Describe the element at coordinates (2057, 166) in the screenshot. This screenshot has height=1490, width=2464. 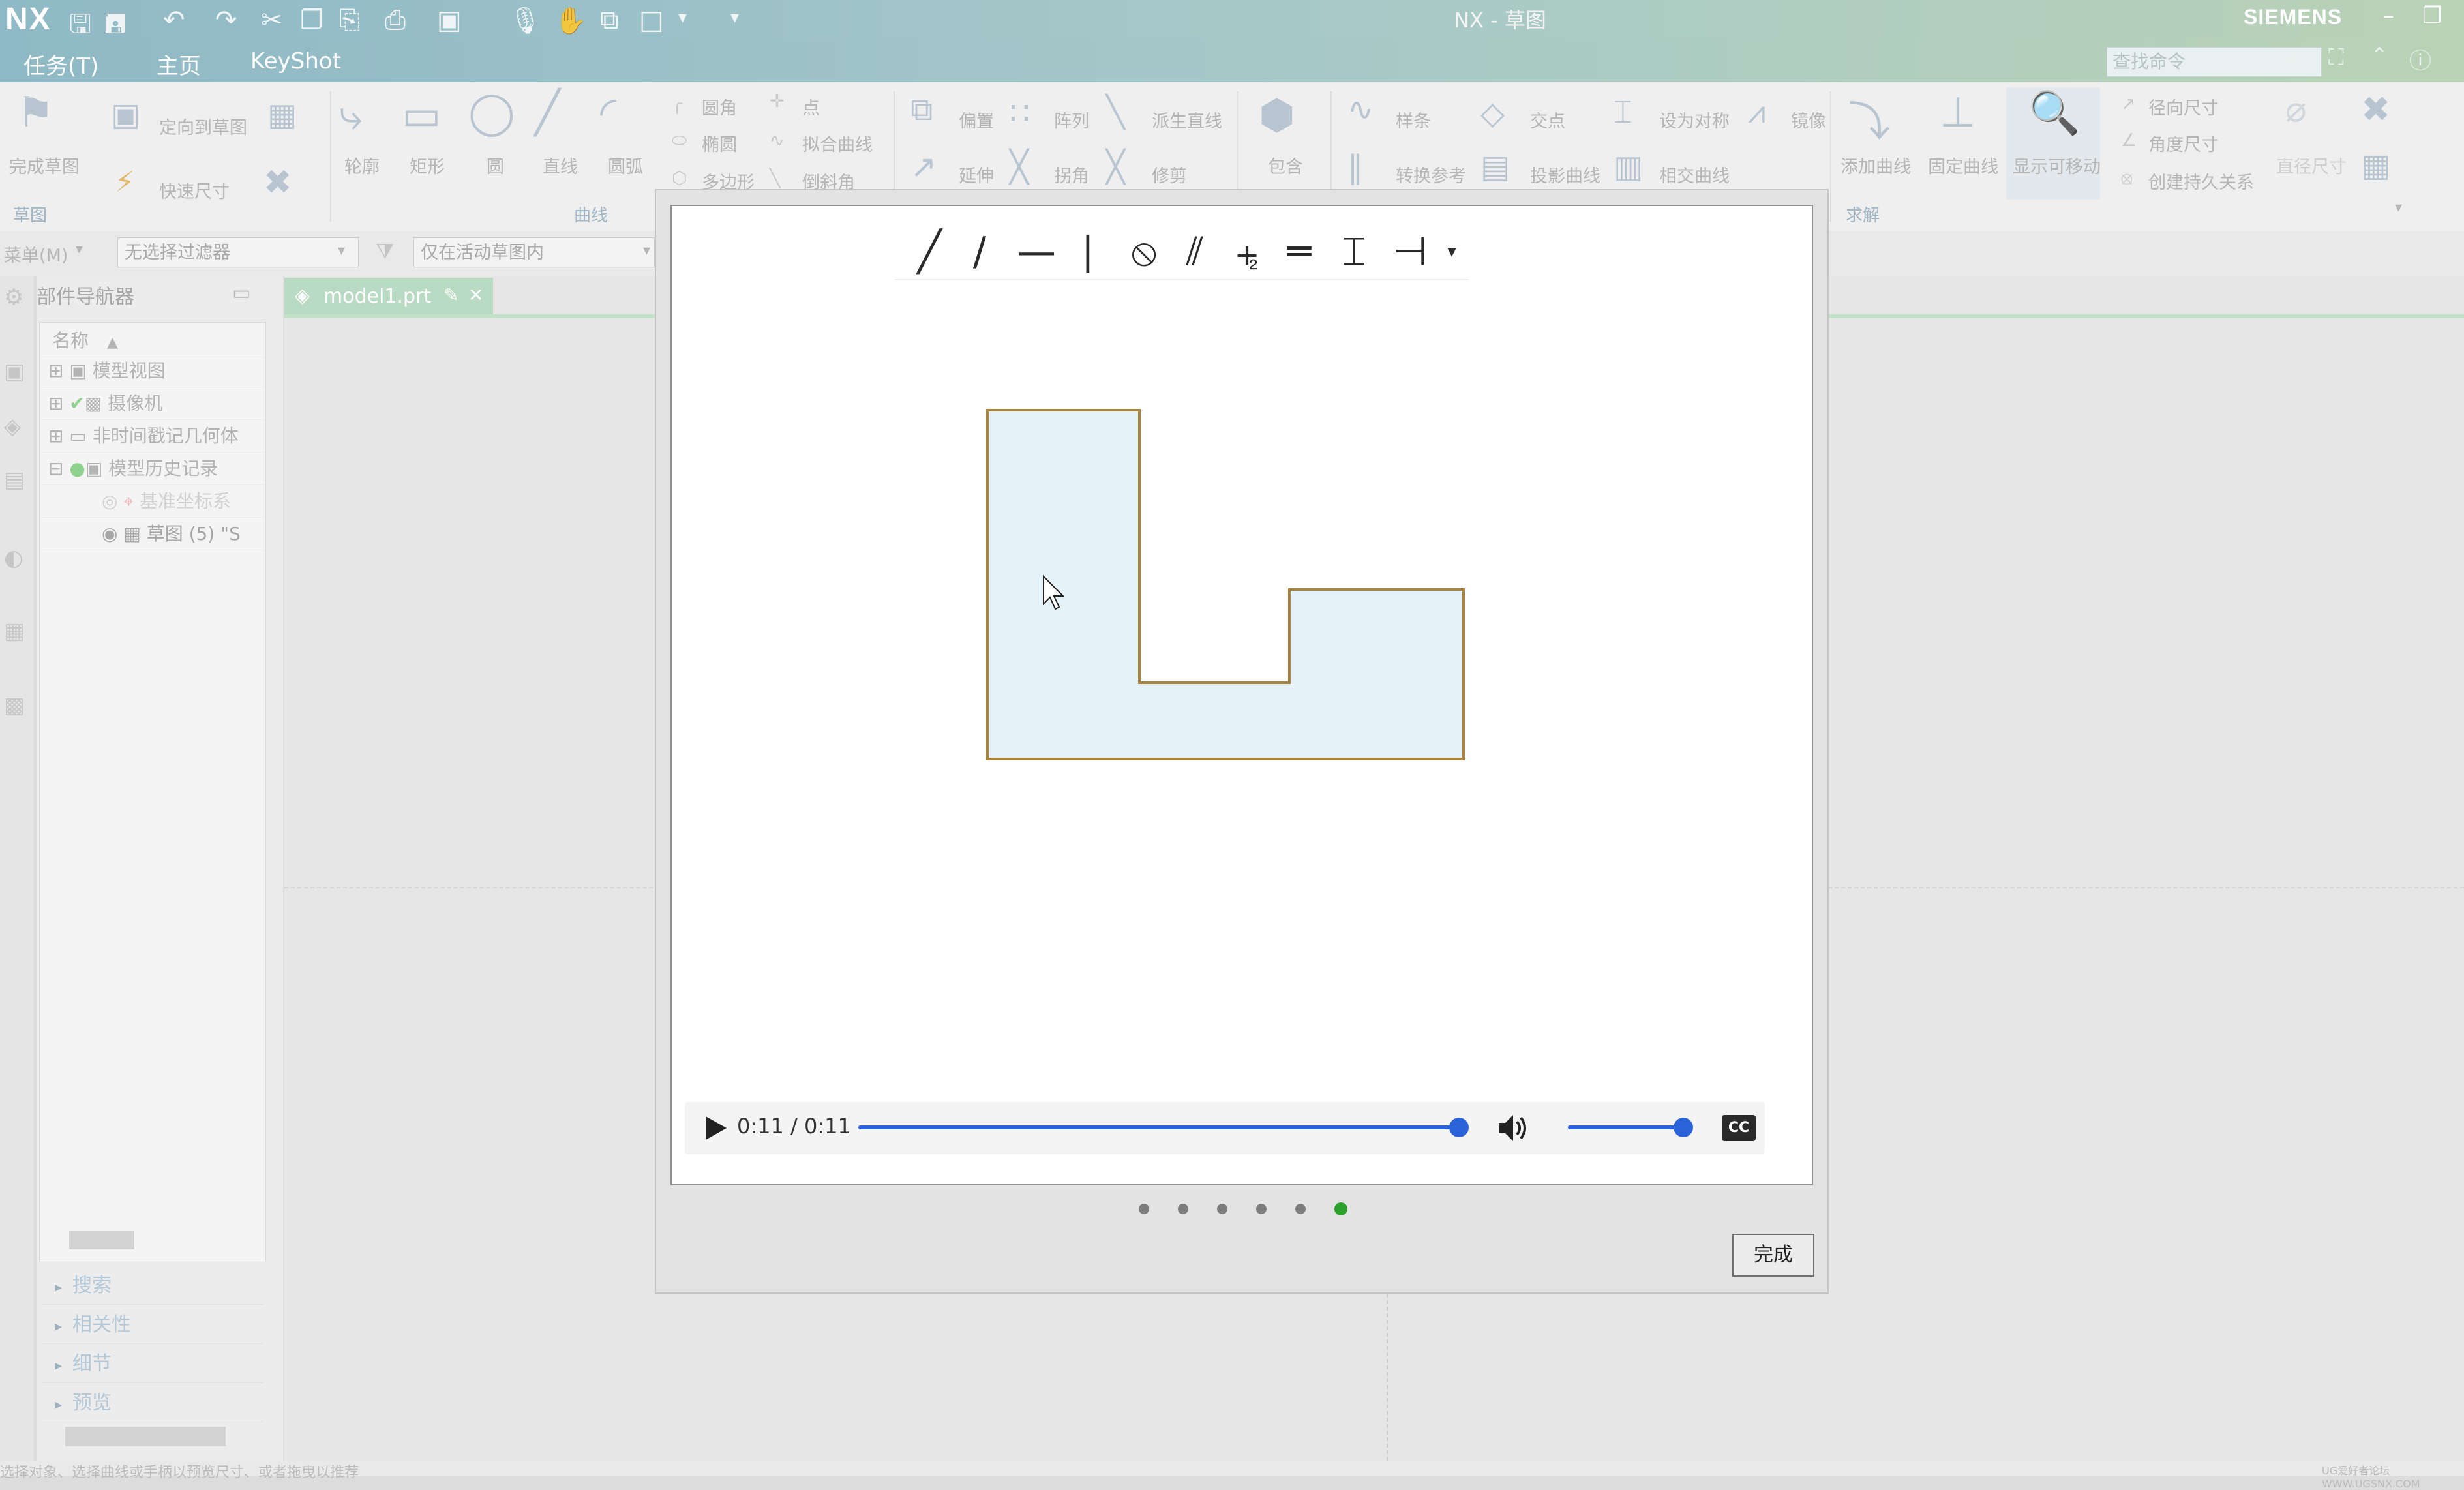
I see `show-movable-button: 显示可移动` at that location.